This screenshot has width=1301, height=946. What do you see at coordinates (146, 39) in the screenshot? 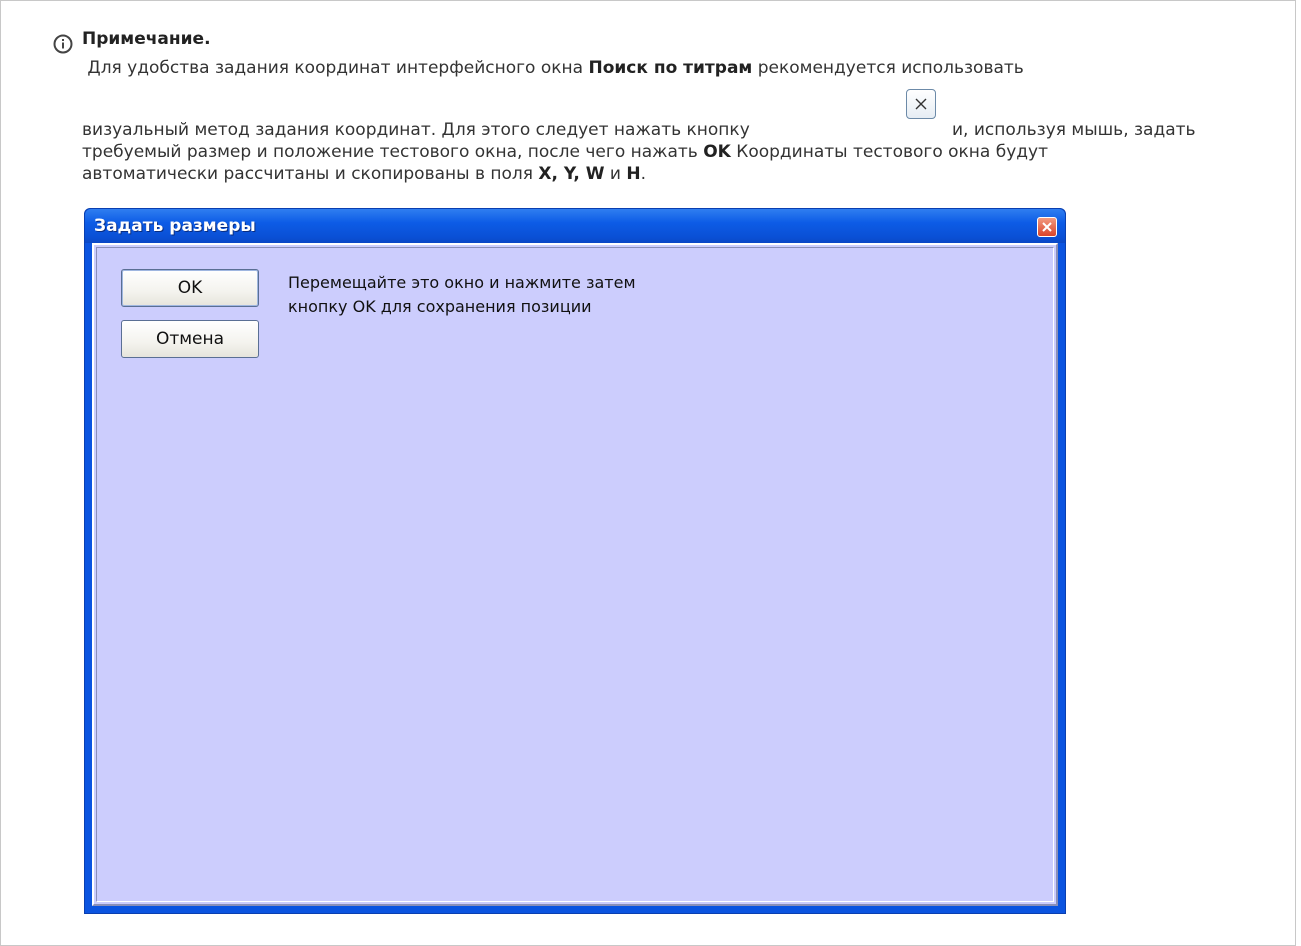
I see `note-title: Примечание.` at bounding box center [146, 39].